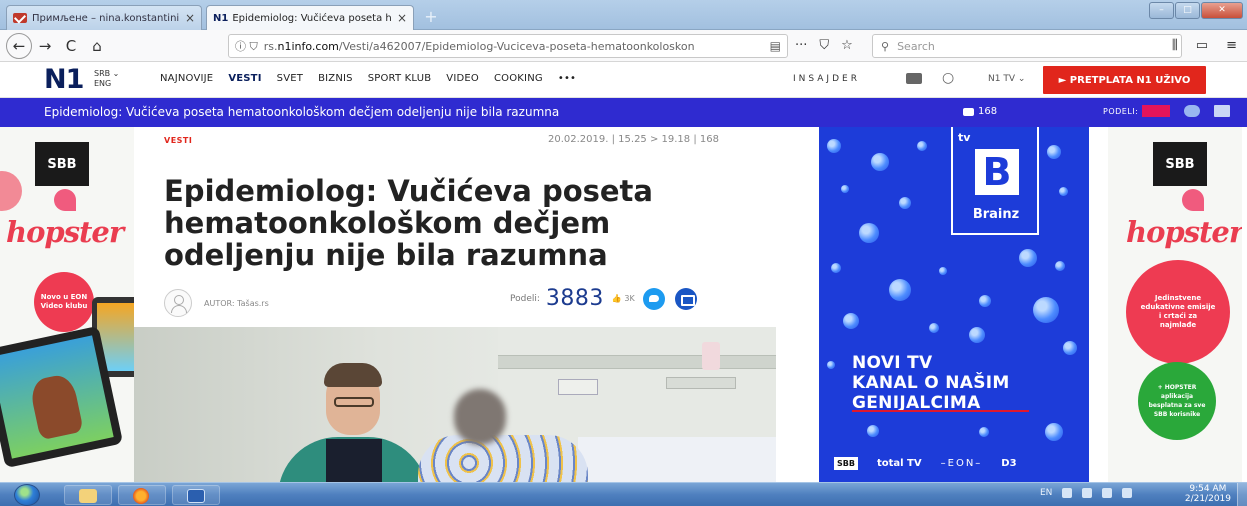  What do you see at coordinates (1127, 493) in the screenshot?
I see `volume-icon` at bounding box center [1127, 493].